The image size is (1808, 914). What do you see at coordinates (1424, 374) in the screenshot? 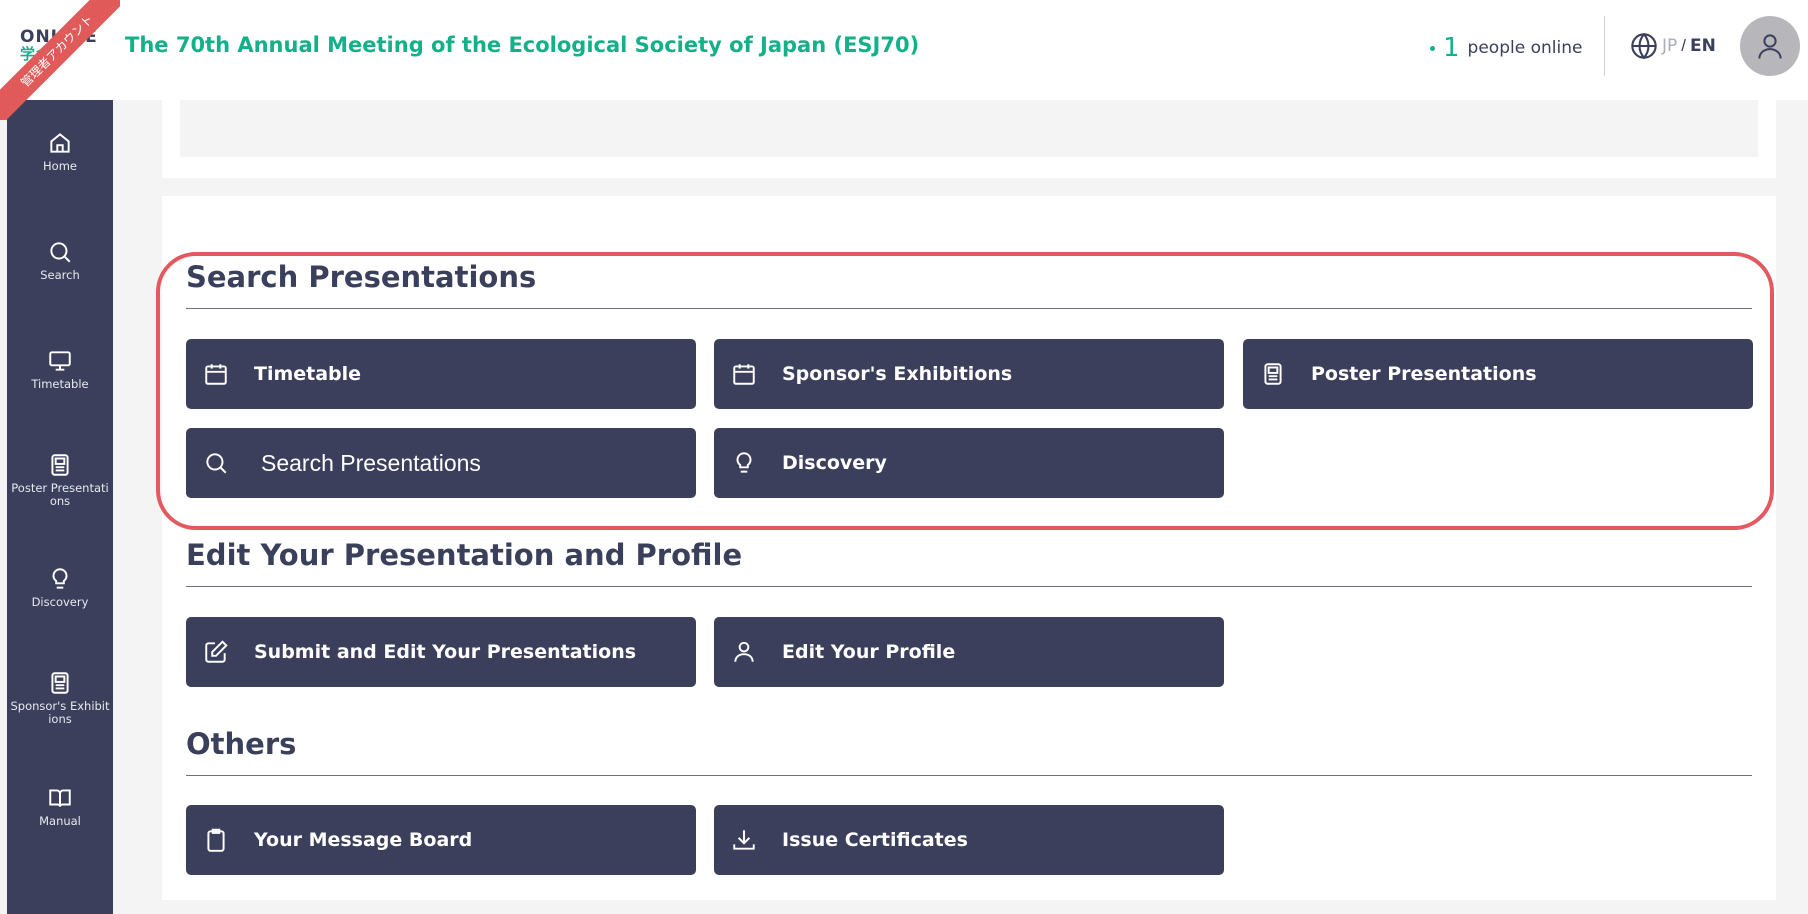
I see `button-label: Poster Presentations` at bounding box center [1424, 374].